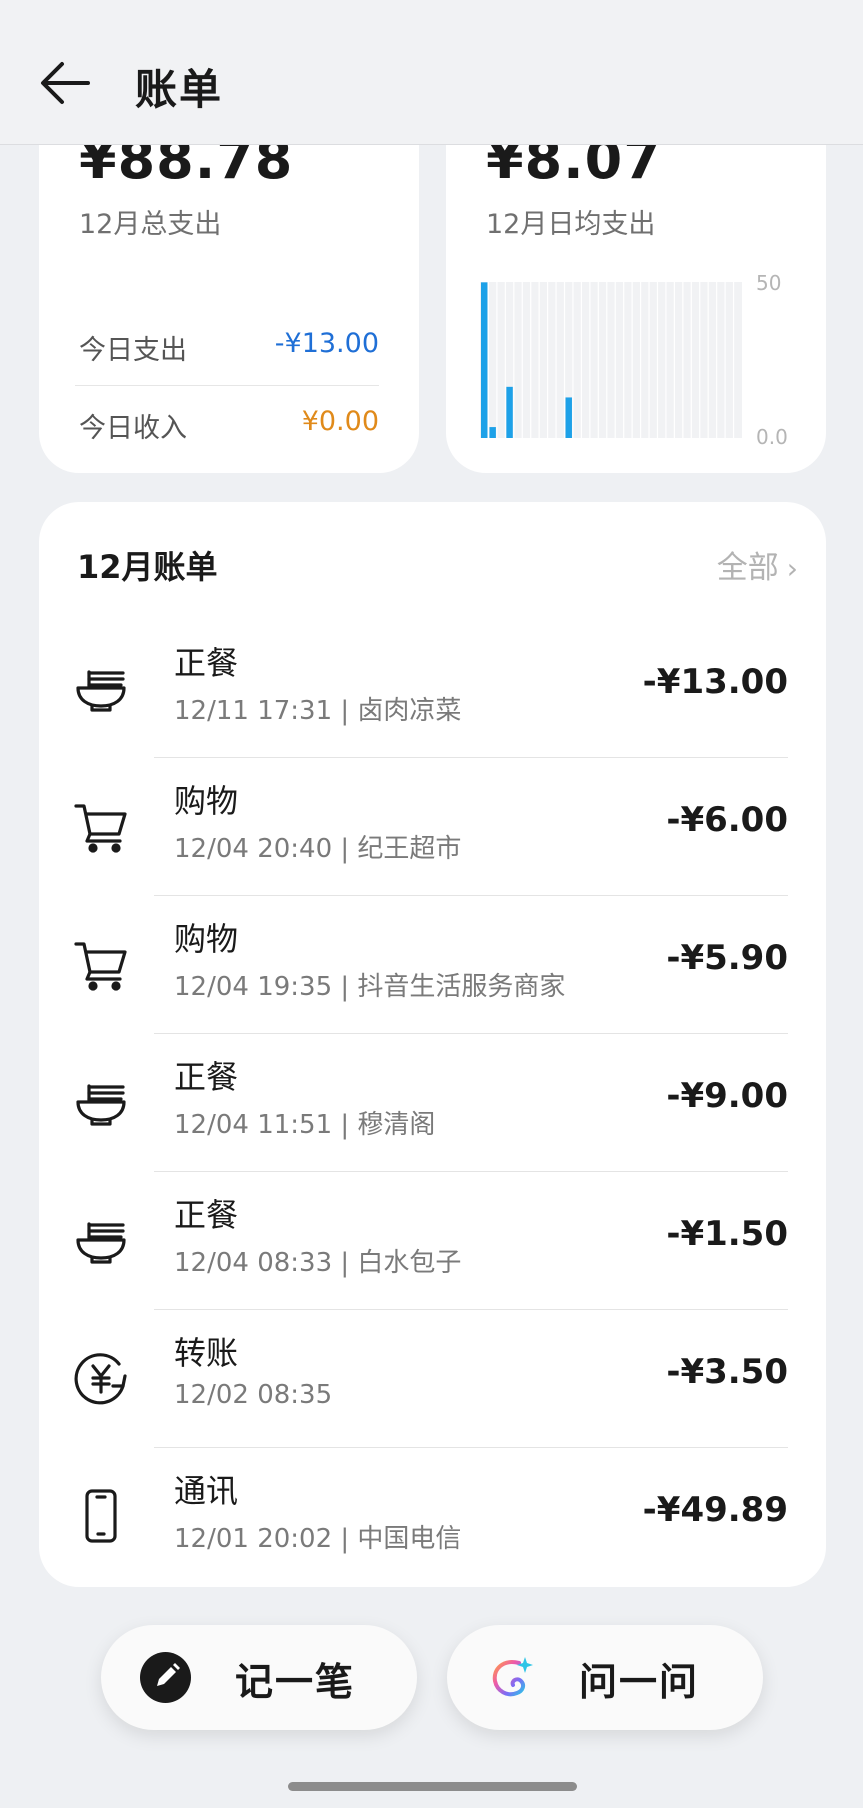  What do you see at coordinates (340, 421) in the screenshot?
I see `today-income-value: ¥0.00` at bounding box center [340, 421].